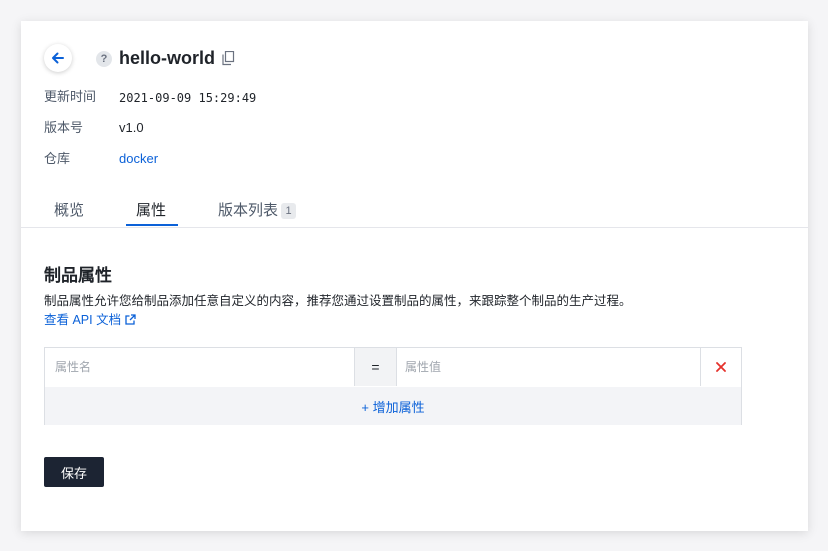 The width and height of the screenshot is (828, 551). I want to click on repository-label: 仓库, so click(57, 158).